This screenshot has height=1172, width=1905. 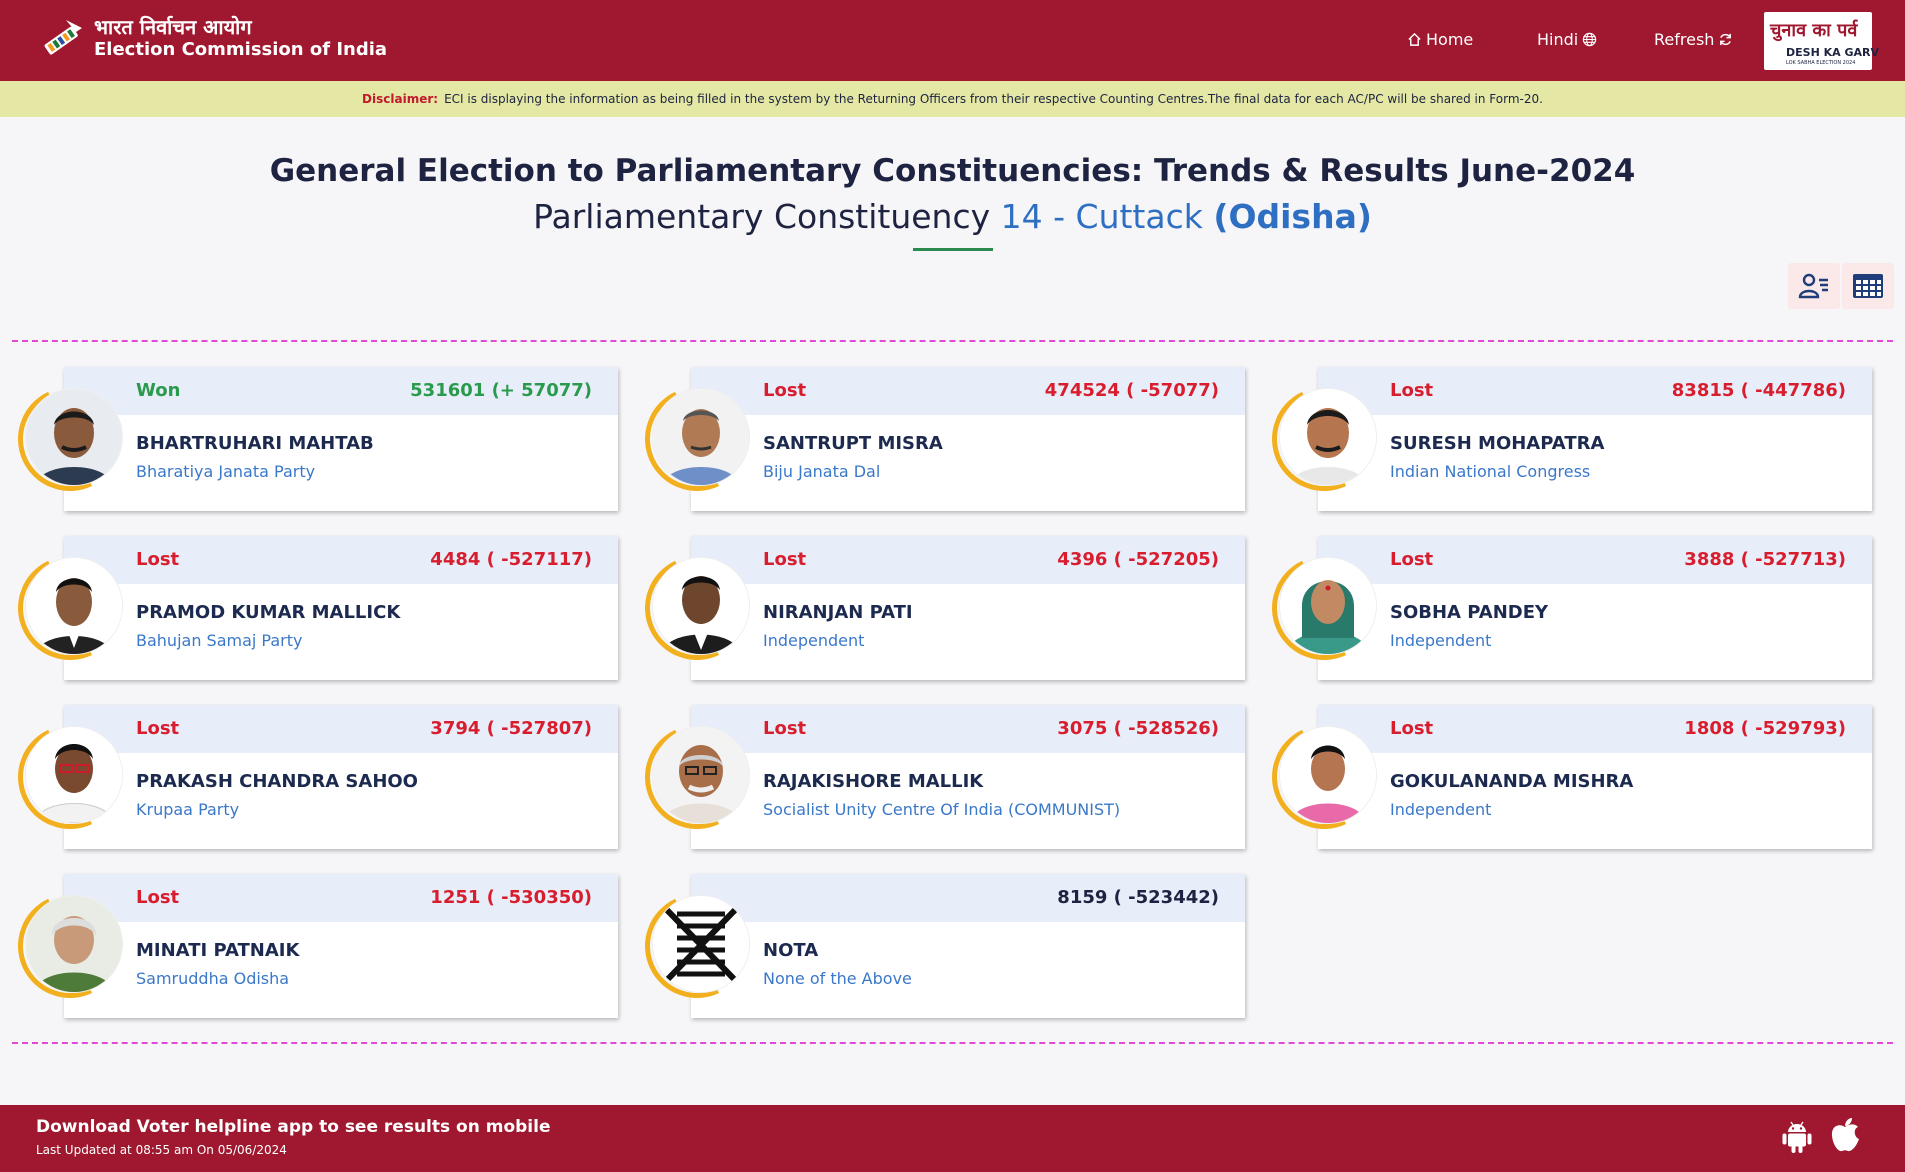 What do you see at coordinates (226, 471) in the screenshot?
I see `party-name: Bharatiya Janata Party` at bounding box center [226, 471].